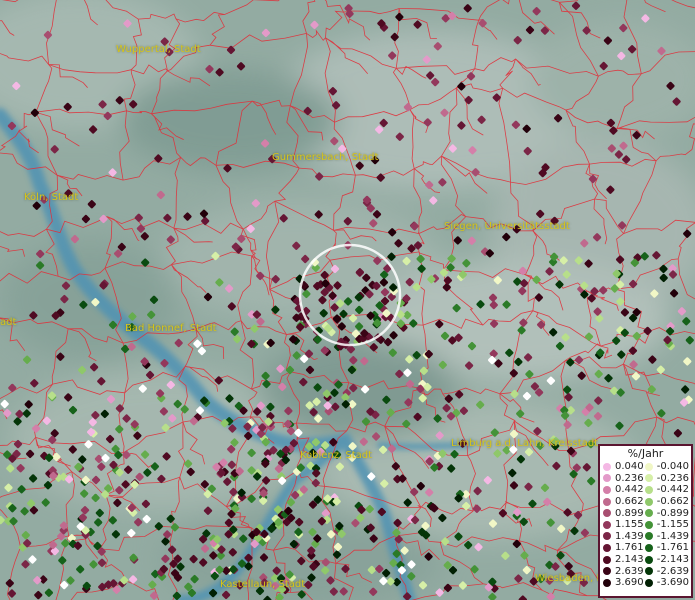 The height and width of the screenshot is (600, 695). Describe the element at coordinates (629, 478) in the screenshot. I see `legend-value: 0.236` at that location.